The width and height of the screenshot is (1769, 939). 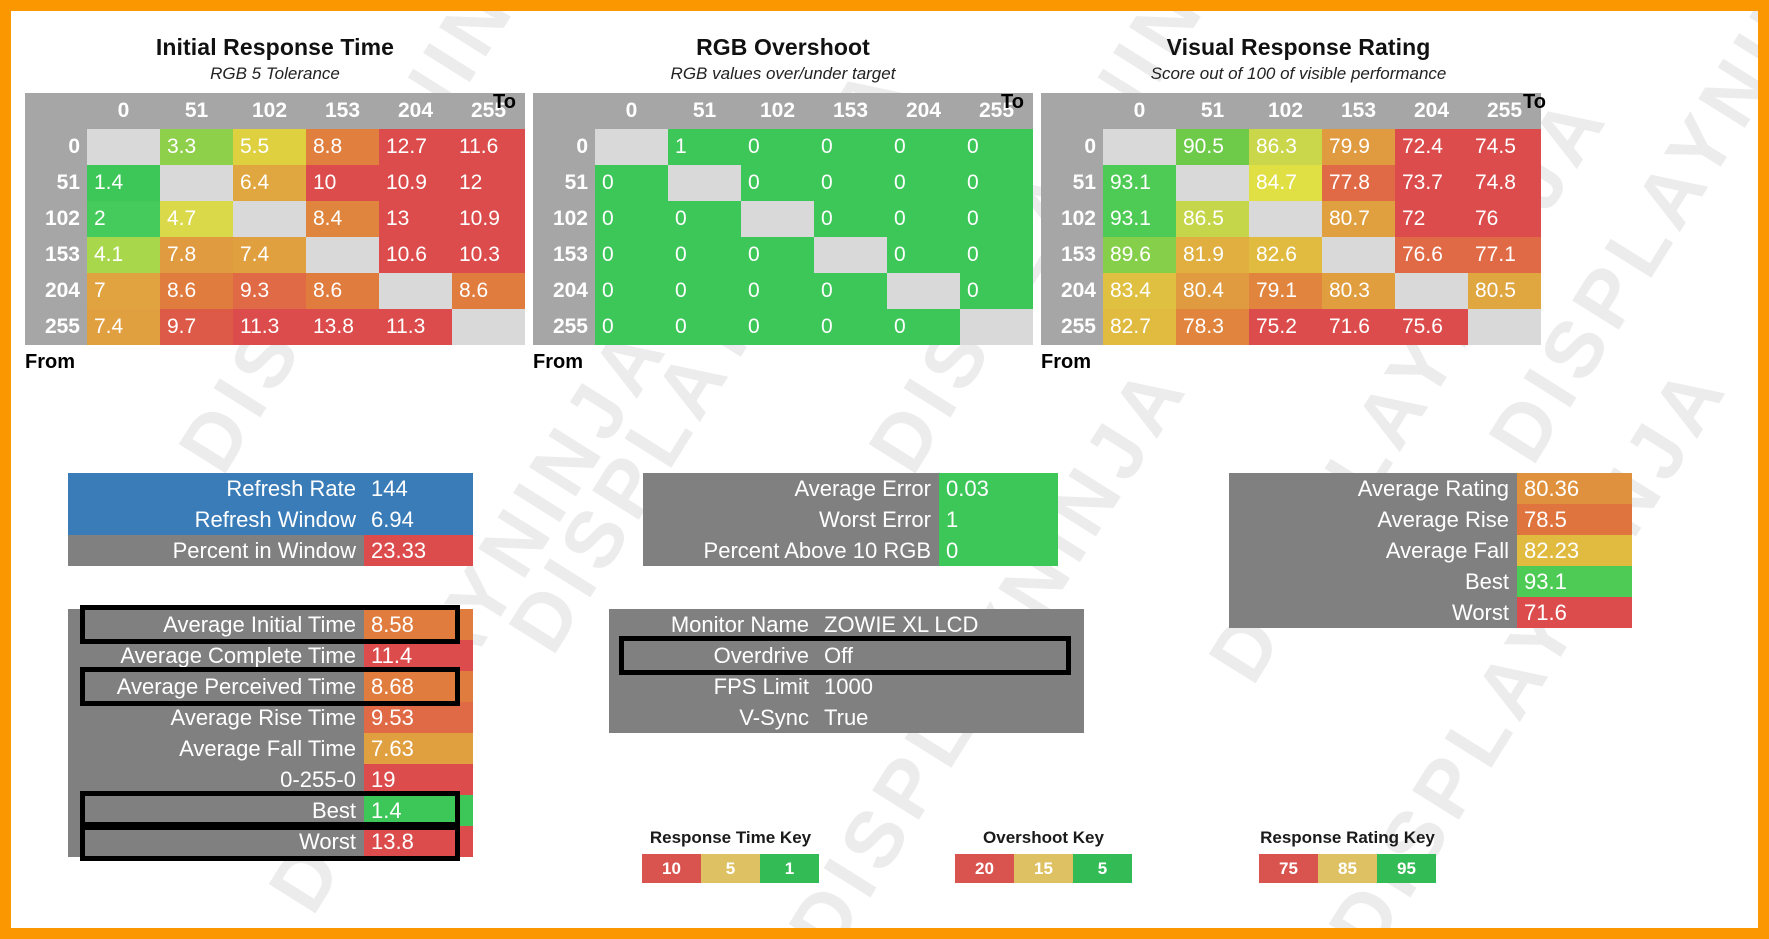 What do you see at coordinates (1574, 581) in the screenshot?
I see `stat-value: 93.1` at bounding box center [1574, 581].